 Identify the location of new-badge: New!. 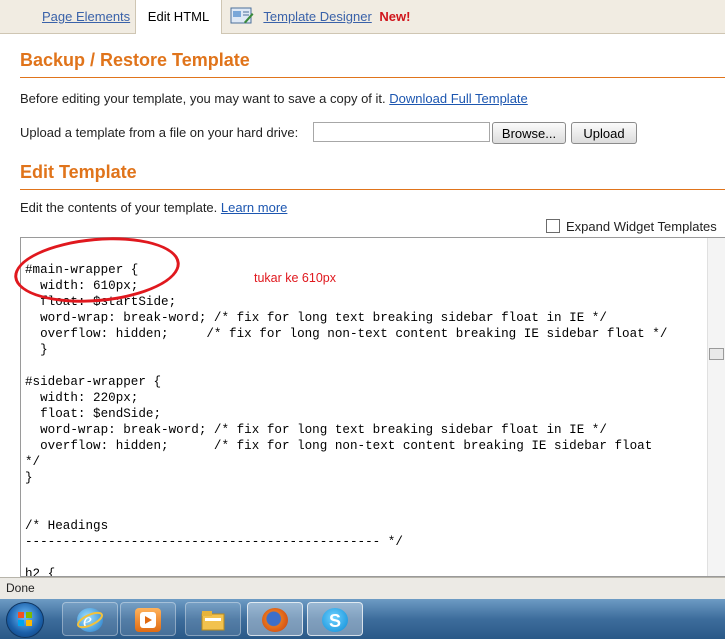
(395, 16).